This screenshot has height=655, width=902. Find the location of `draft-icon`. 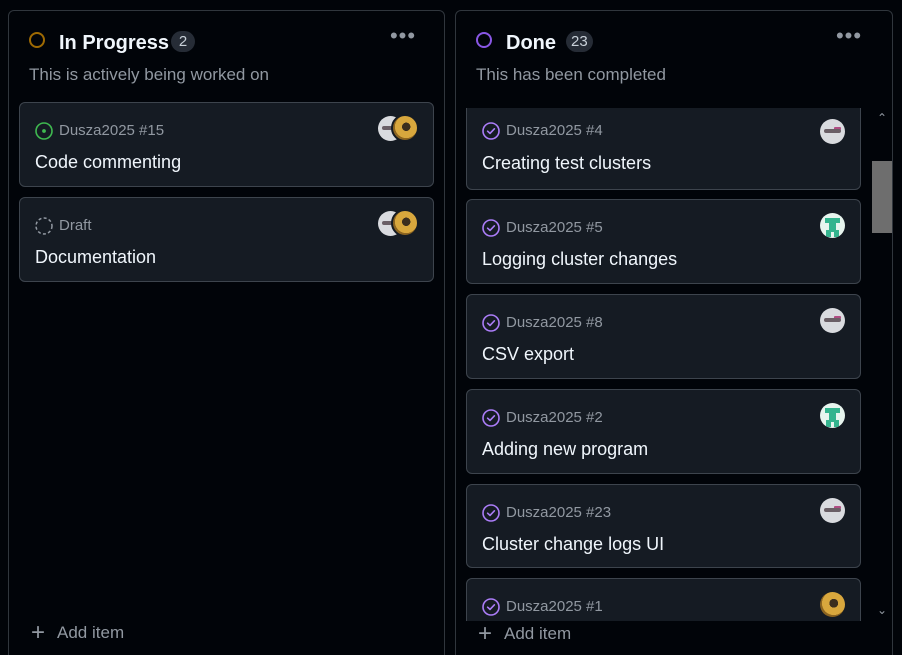

draft-icon is located at coordinates (44, 226).